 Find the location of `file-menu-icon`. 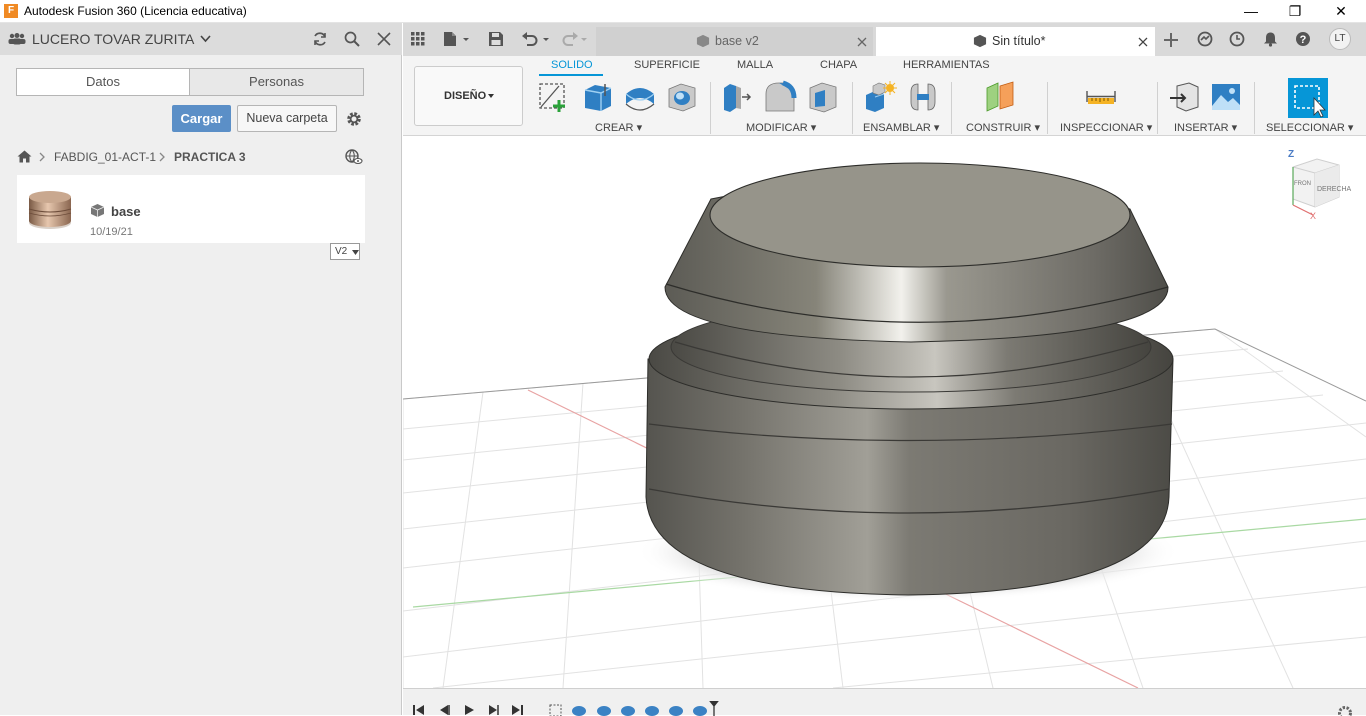

file-menu-icon is located at coordinates (457, 39).